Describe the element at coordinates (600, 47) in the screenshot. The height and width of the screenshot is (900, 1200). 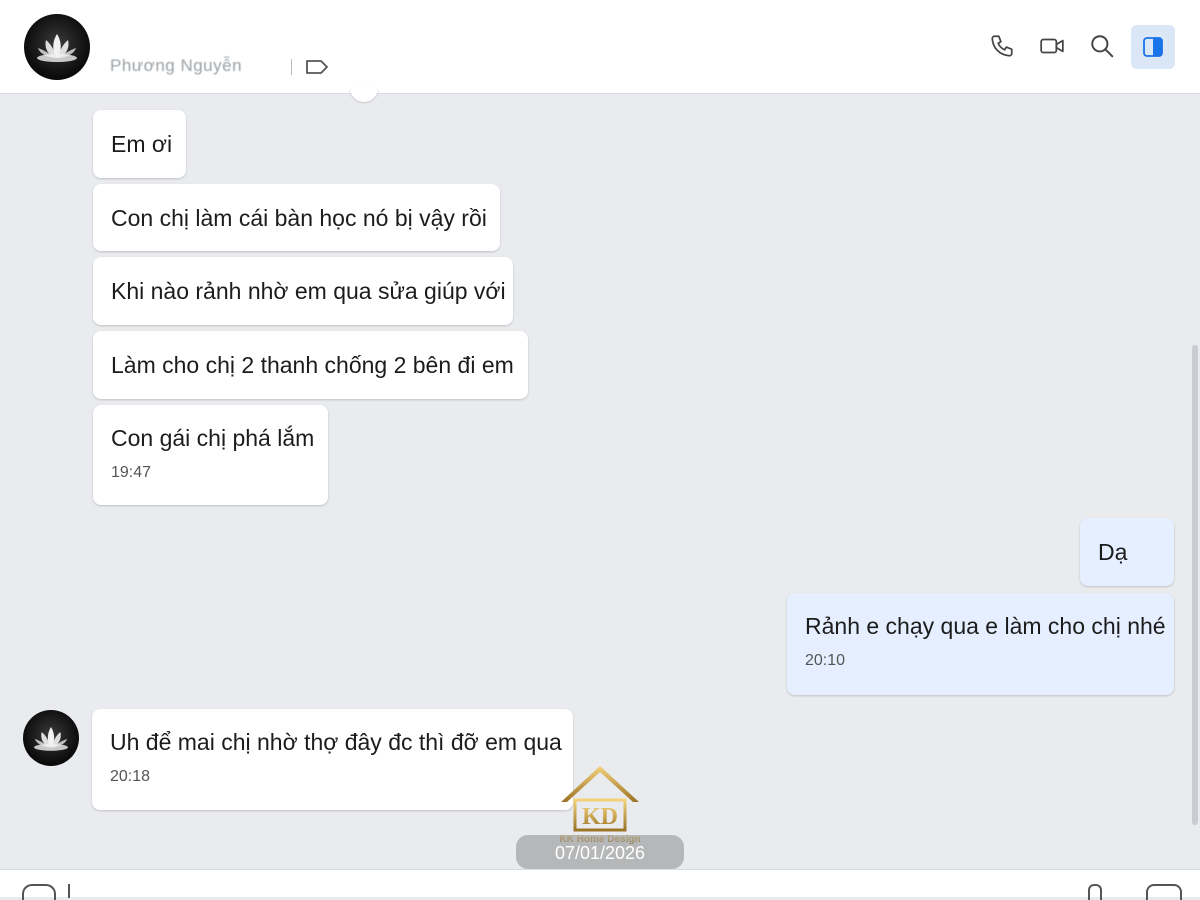
I see `chat-header: Phương Nguyễn` at that location.